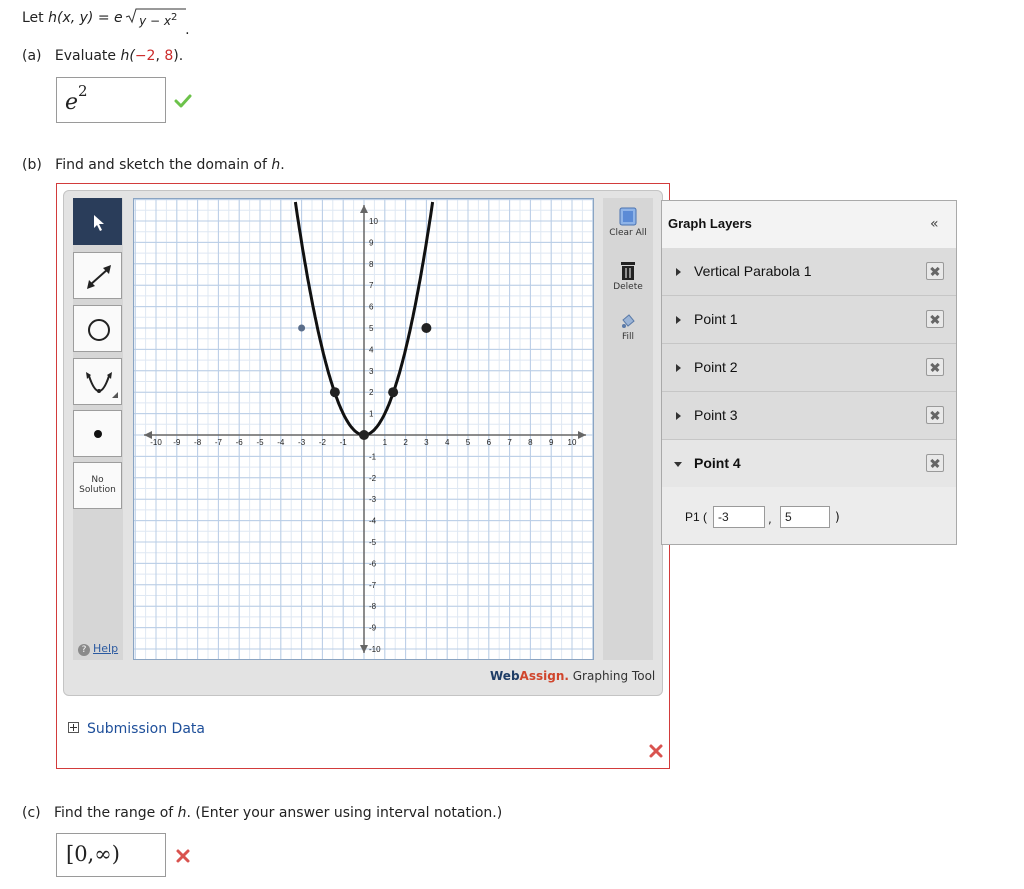  I want to click on part-a-label: (a), so click(32, 56).